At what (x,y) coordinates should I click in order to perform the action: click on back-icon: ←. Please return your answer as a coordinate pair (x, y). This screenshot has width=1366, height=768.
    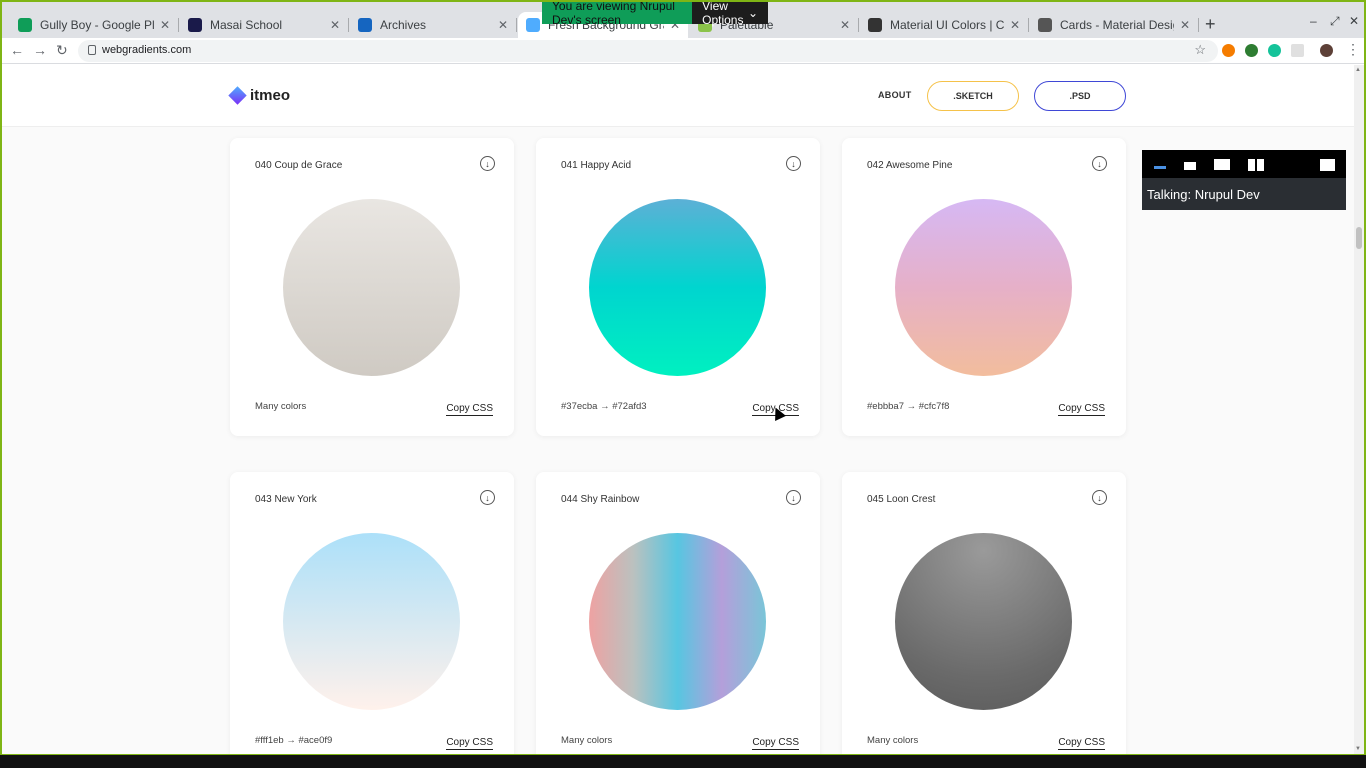
    Looking at the image, I should click on (17, 50).